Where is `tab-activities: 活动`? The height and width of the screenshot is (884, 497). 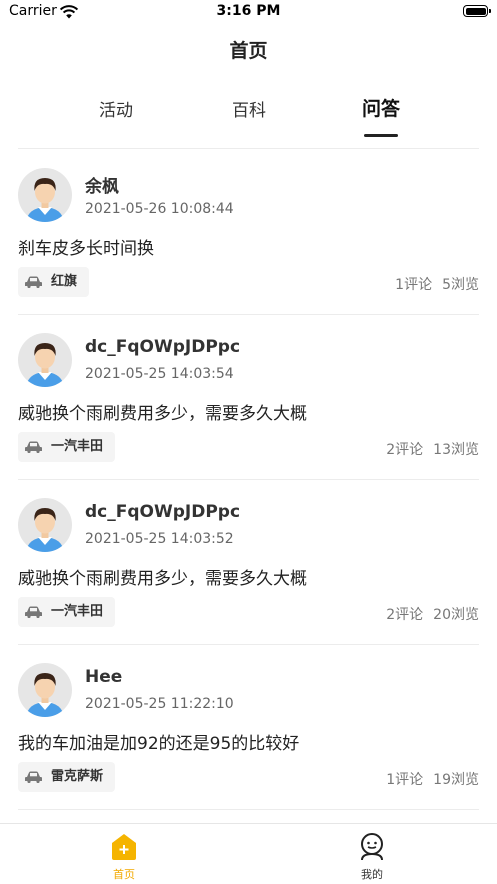
tab-activities: 活动 is located at coordinates (116, 108).